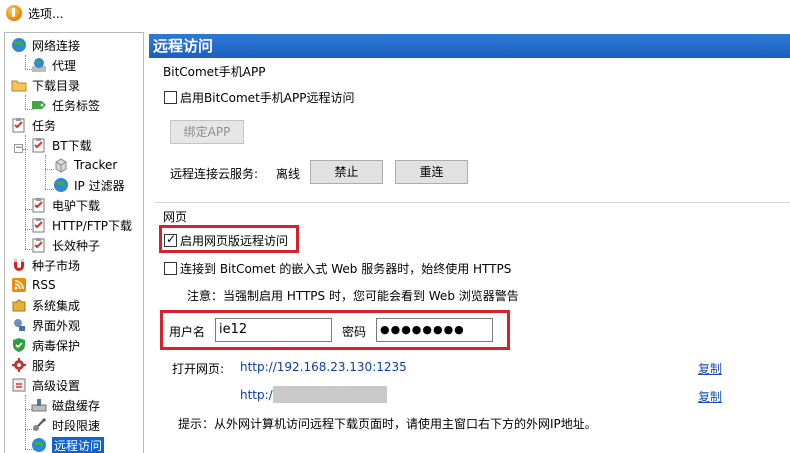  What do you see at coordinates (710, 368) in the screenshot?
I see `copy-local-url-link: 复制` at bounding box center [710, 368].